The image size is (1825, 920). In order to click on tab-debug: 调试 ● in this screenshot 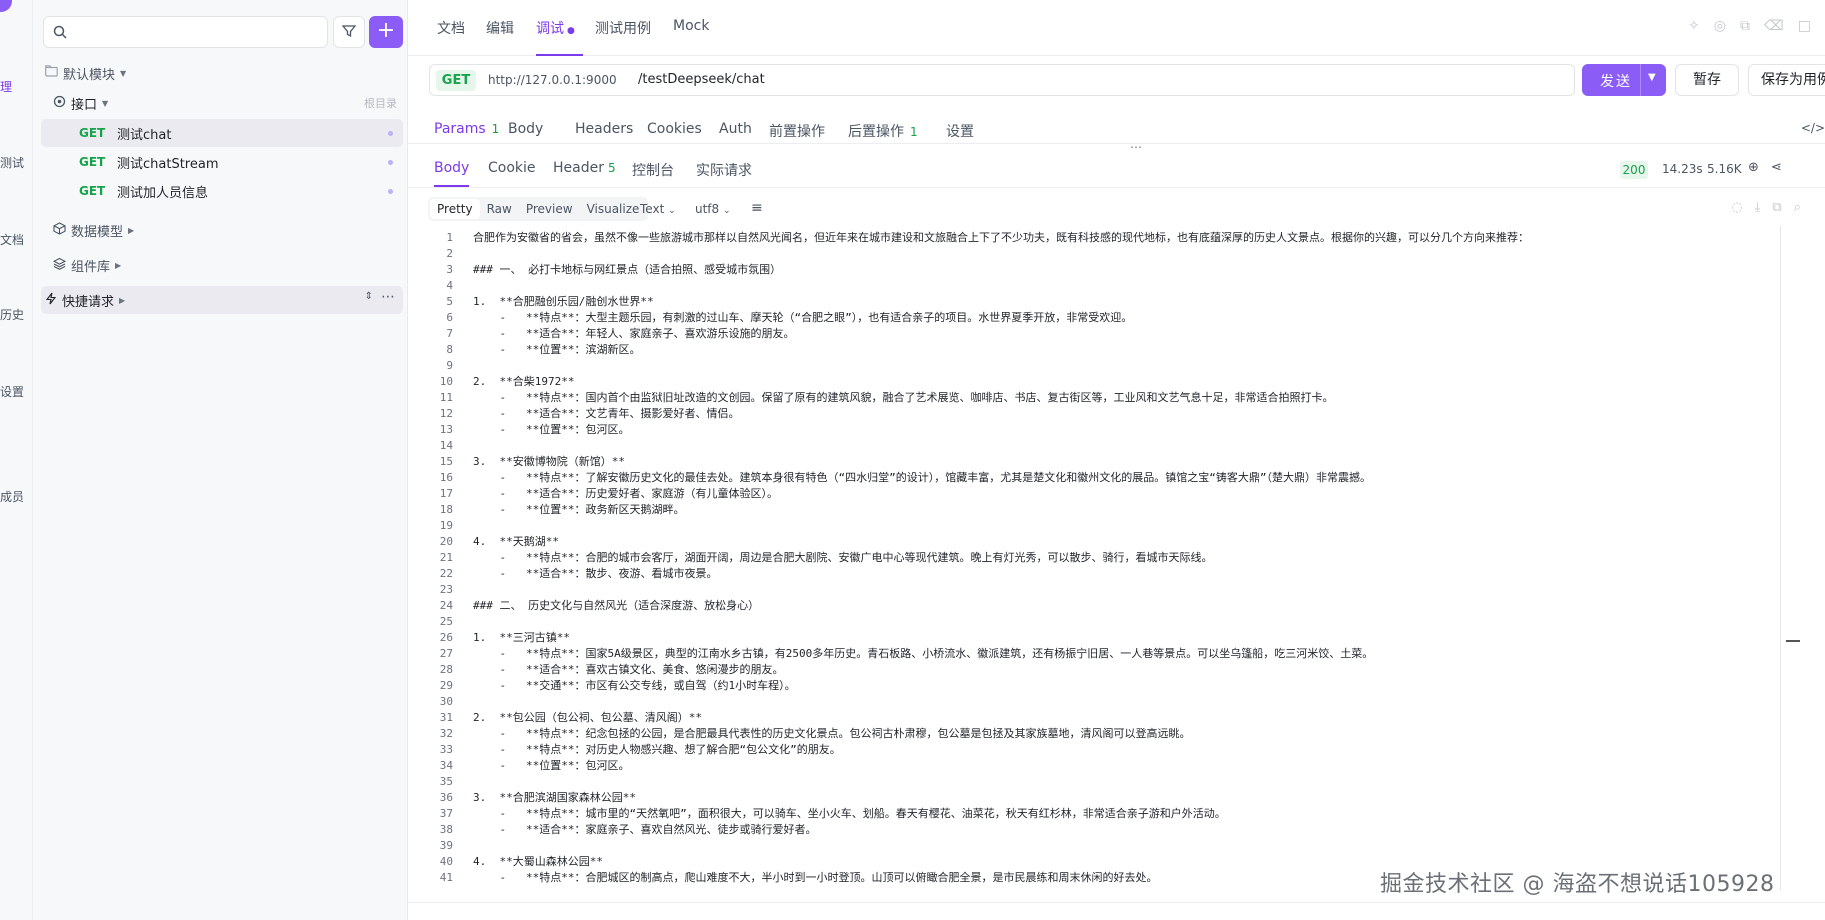, I will do `click(559, 37)`.